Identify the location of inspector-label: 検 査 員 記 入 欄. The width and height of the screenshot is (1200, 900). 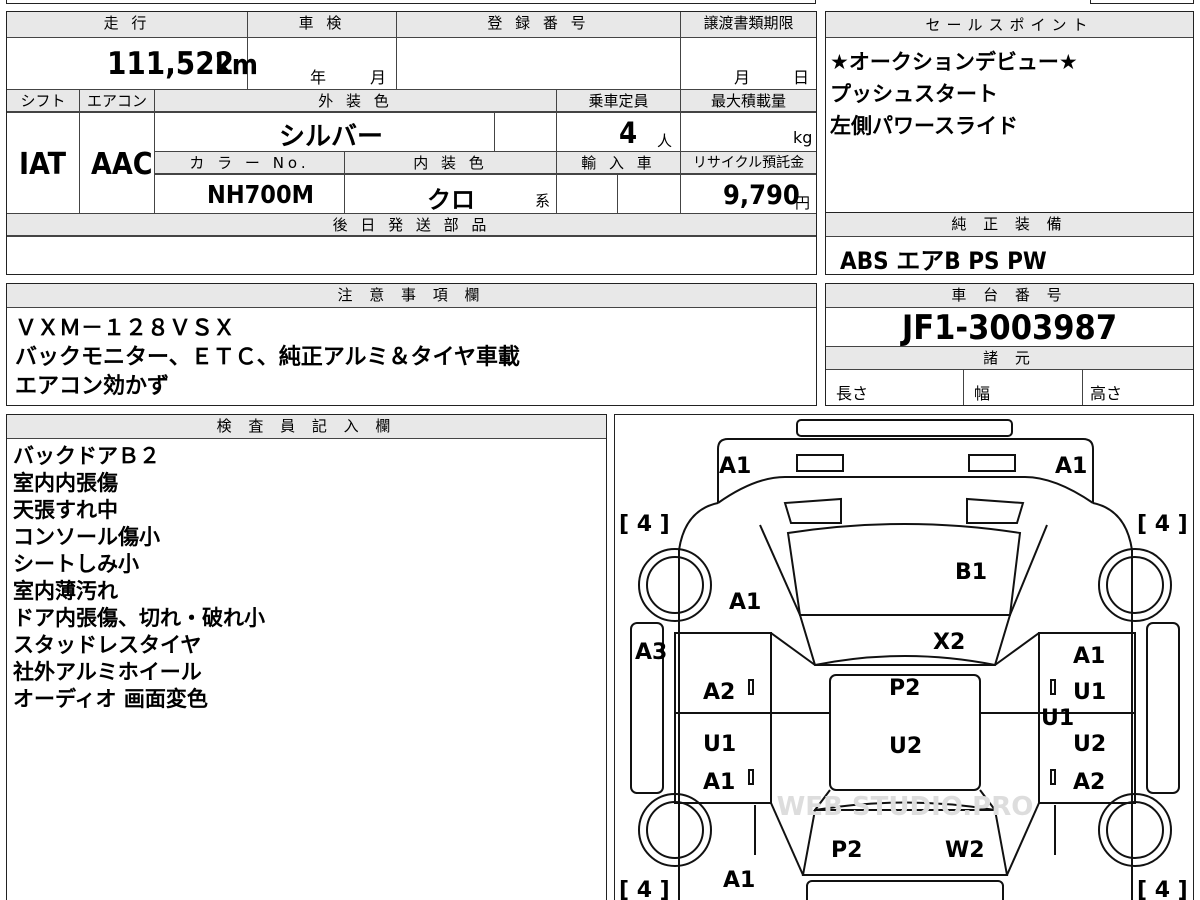
(306, 427).